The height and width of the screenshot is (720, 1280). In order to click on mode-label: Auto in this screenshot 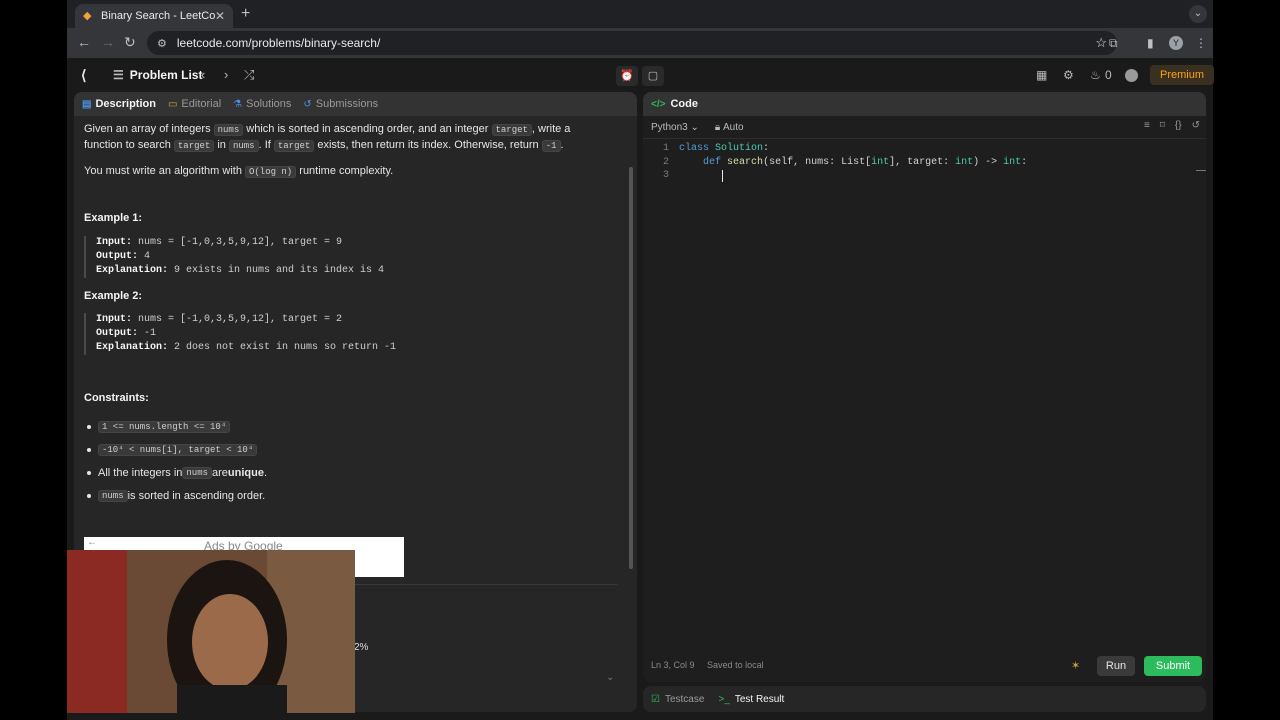, I will do `click(733, 127)`.